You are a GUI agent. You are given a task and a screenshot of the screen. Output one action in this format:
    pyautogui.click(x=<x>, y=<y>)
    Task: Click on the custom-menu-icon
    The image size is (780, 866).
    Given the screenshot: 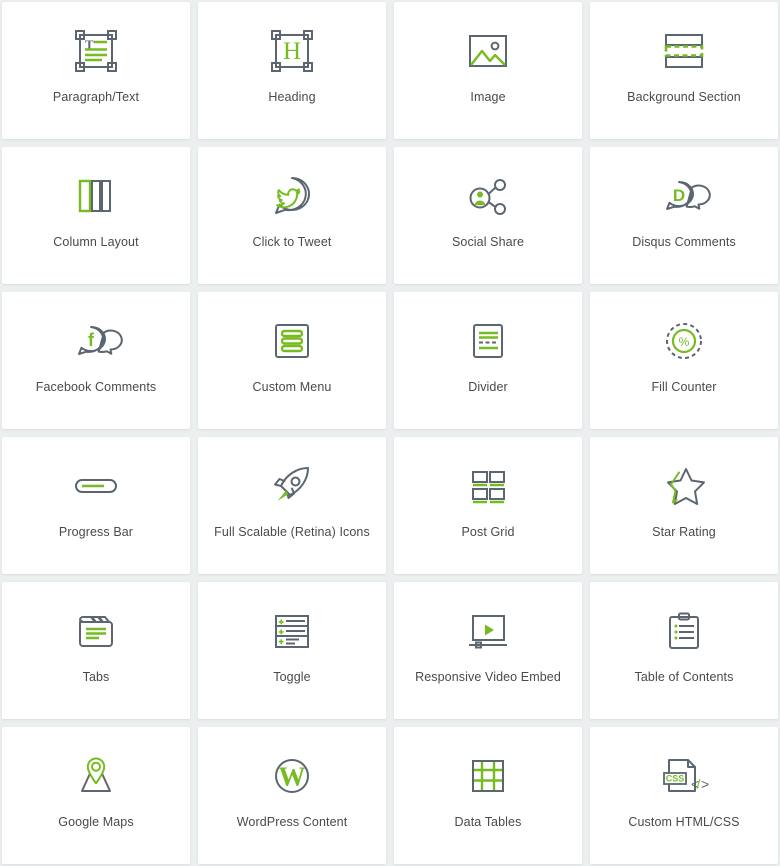 What is the action you would take?
    pyautogui.click(x=292, y=341)
    